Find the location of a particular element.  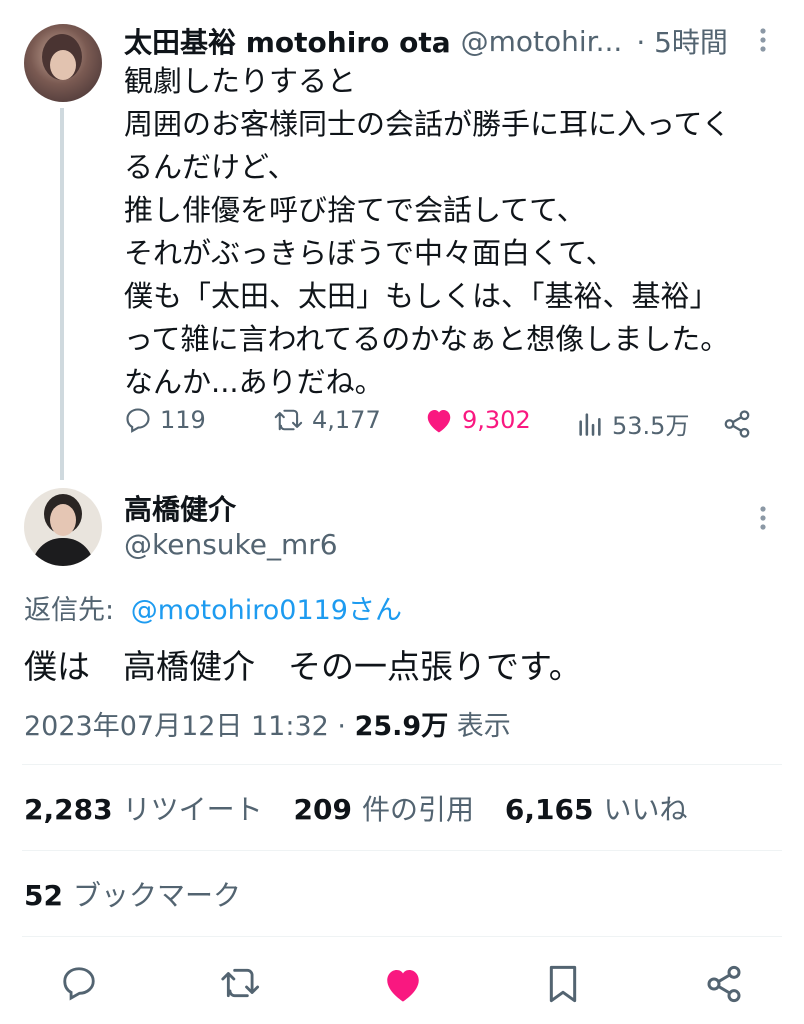

like-count: 9,302 is located at coordinates (496, 420).